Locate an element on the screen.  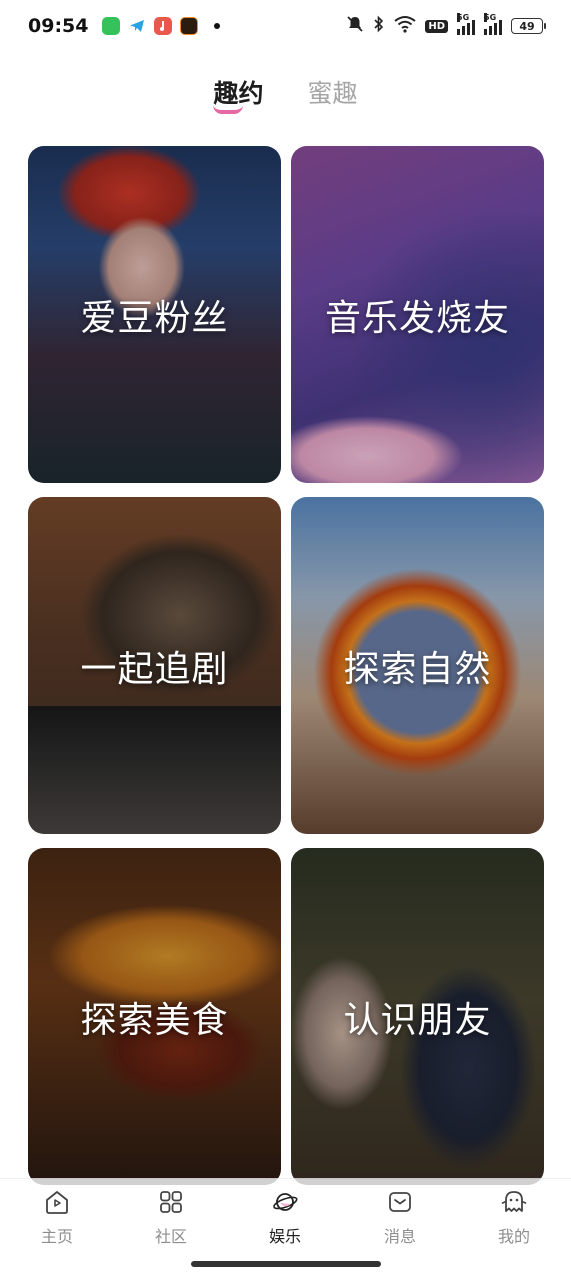
status-left: 09:54 is located at coordinates (124, 26).